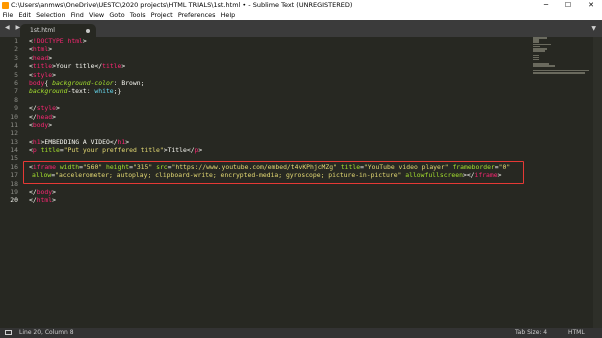  What do you see at coordinates (14, 166) in the screenshot?
I see `line-number: 16` at bounding box center [14, 166].